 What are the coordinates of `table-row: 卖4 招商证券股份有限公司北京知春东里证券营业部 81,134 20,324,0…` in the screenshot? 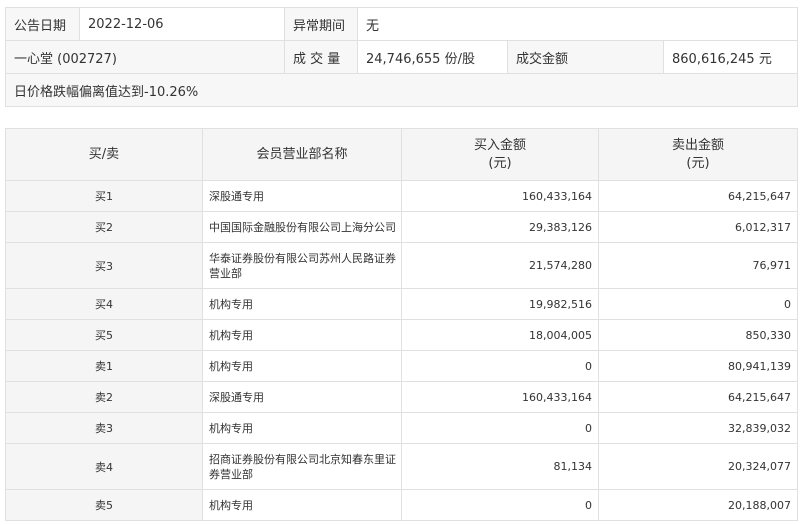 It's located at (401, 466).